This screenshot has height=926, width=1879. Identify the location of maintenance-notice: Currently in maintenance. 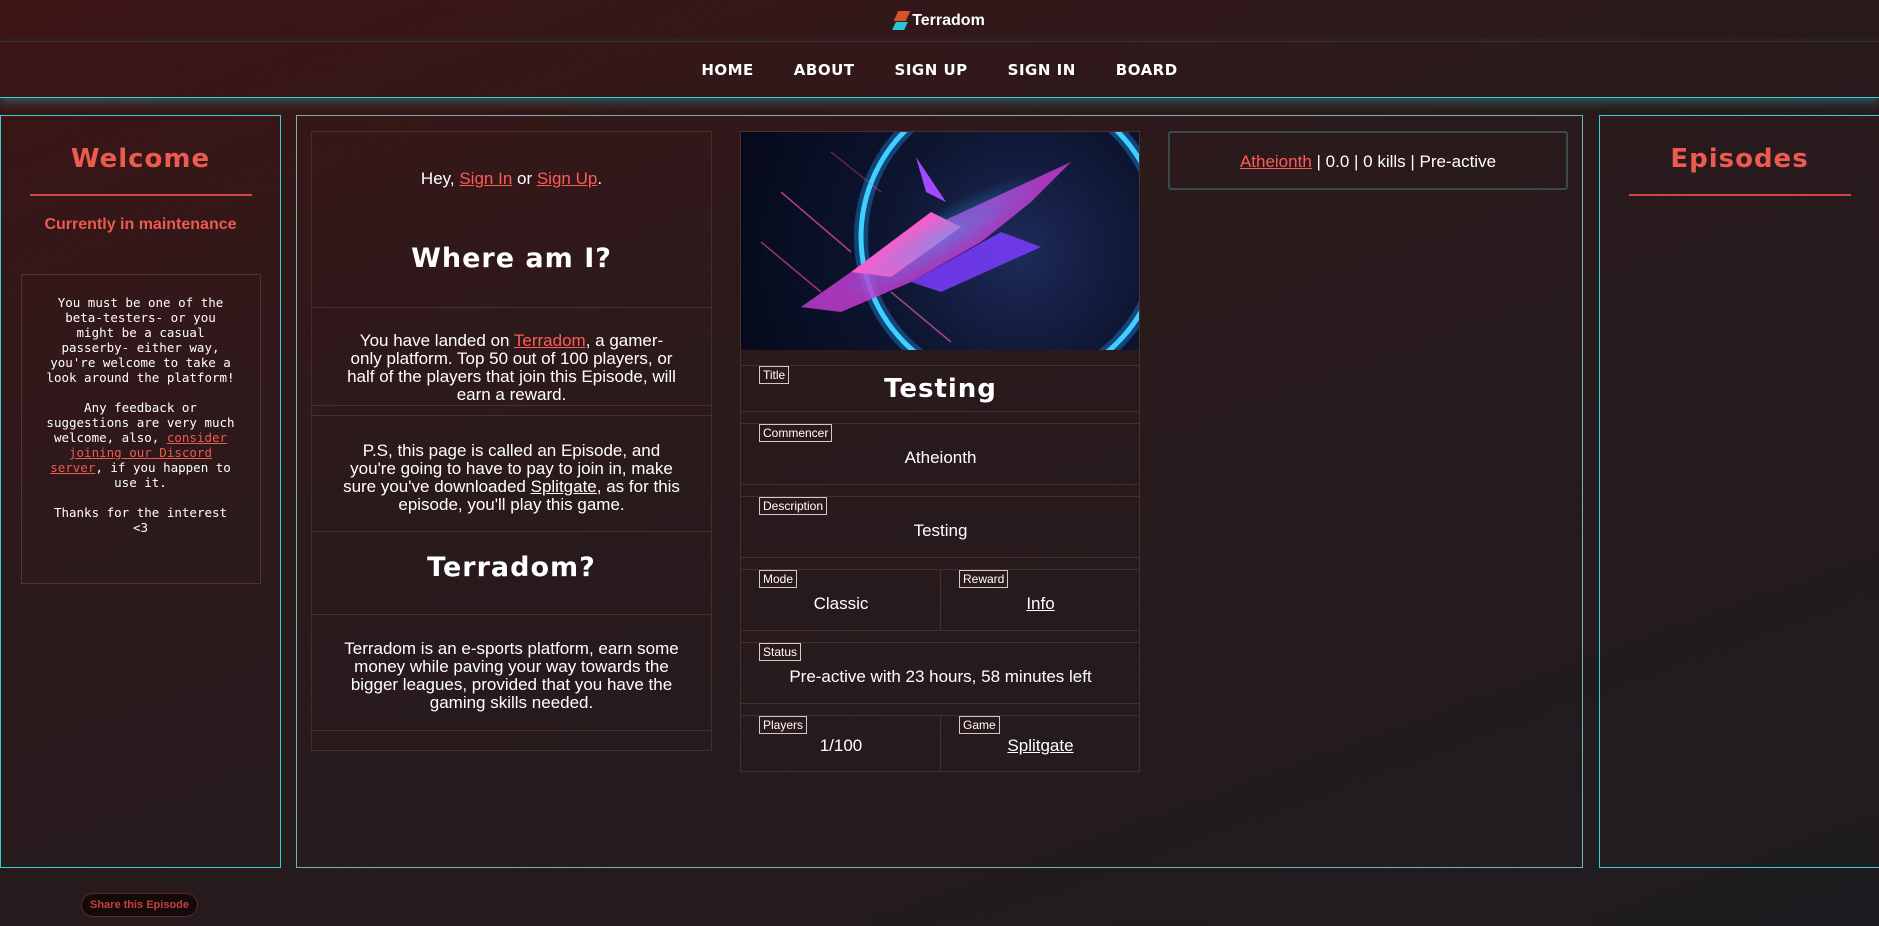
(140, 224).